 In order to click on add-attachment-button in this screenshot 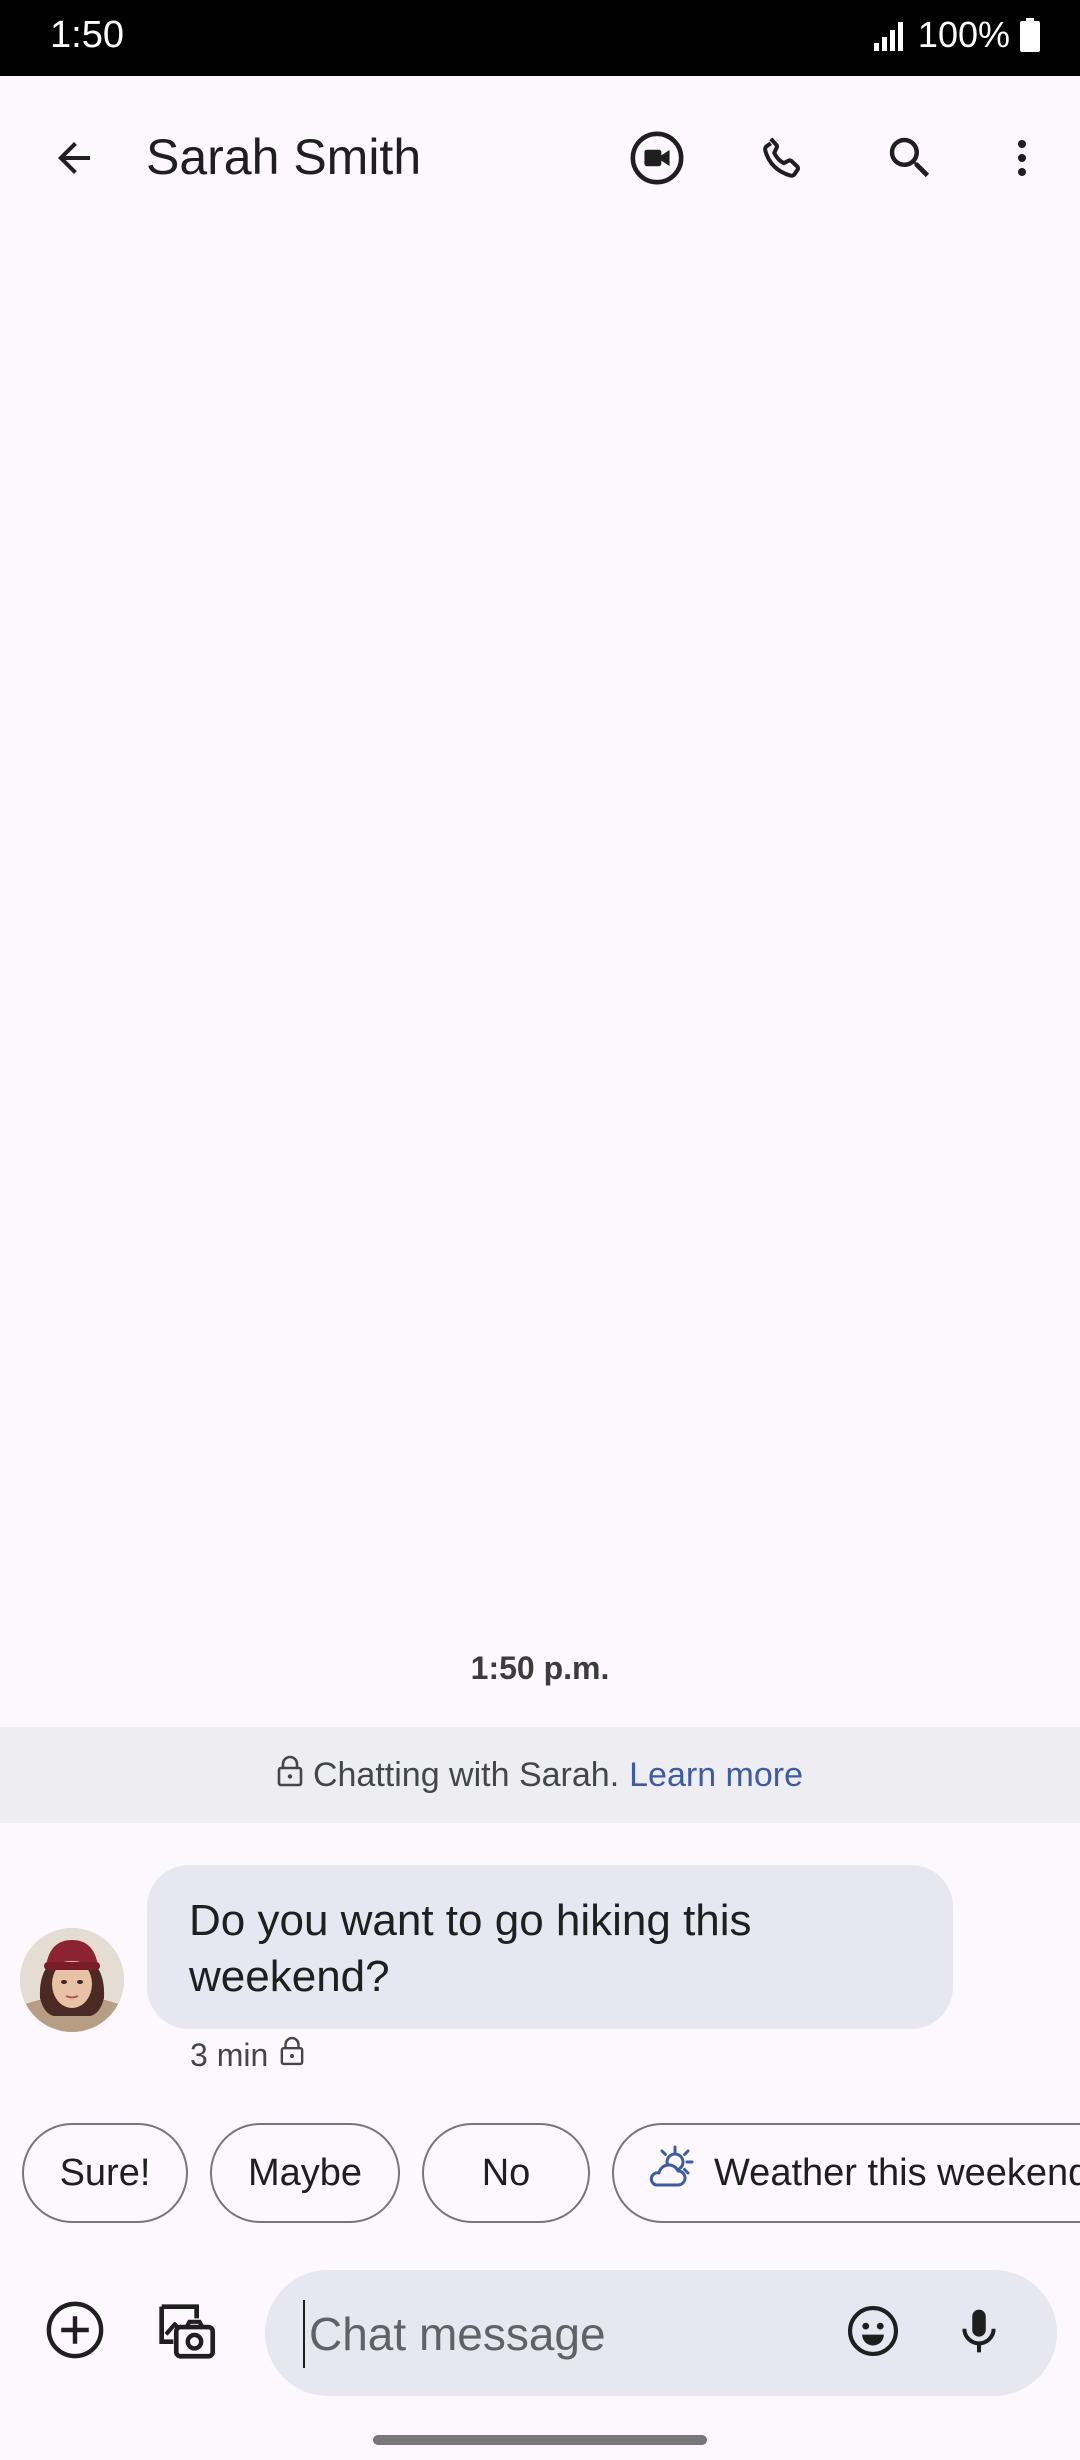, I will do `click(75, 2332)`.